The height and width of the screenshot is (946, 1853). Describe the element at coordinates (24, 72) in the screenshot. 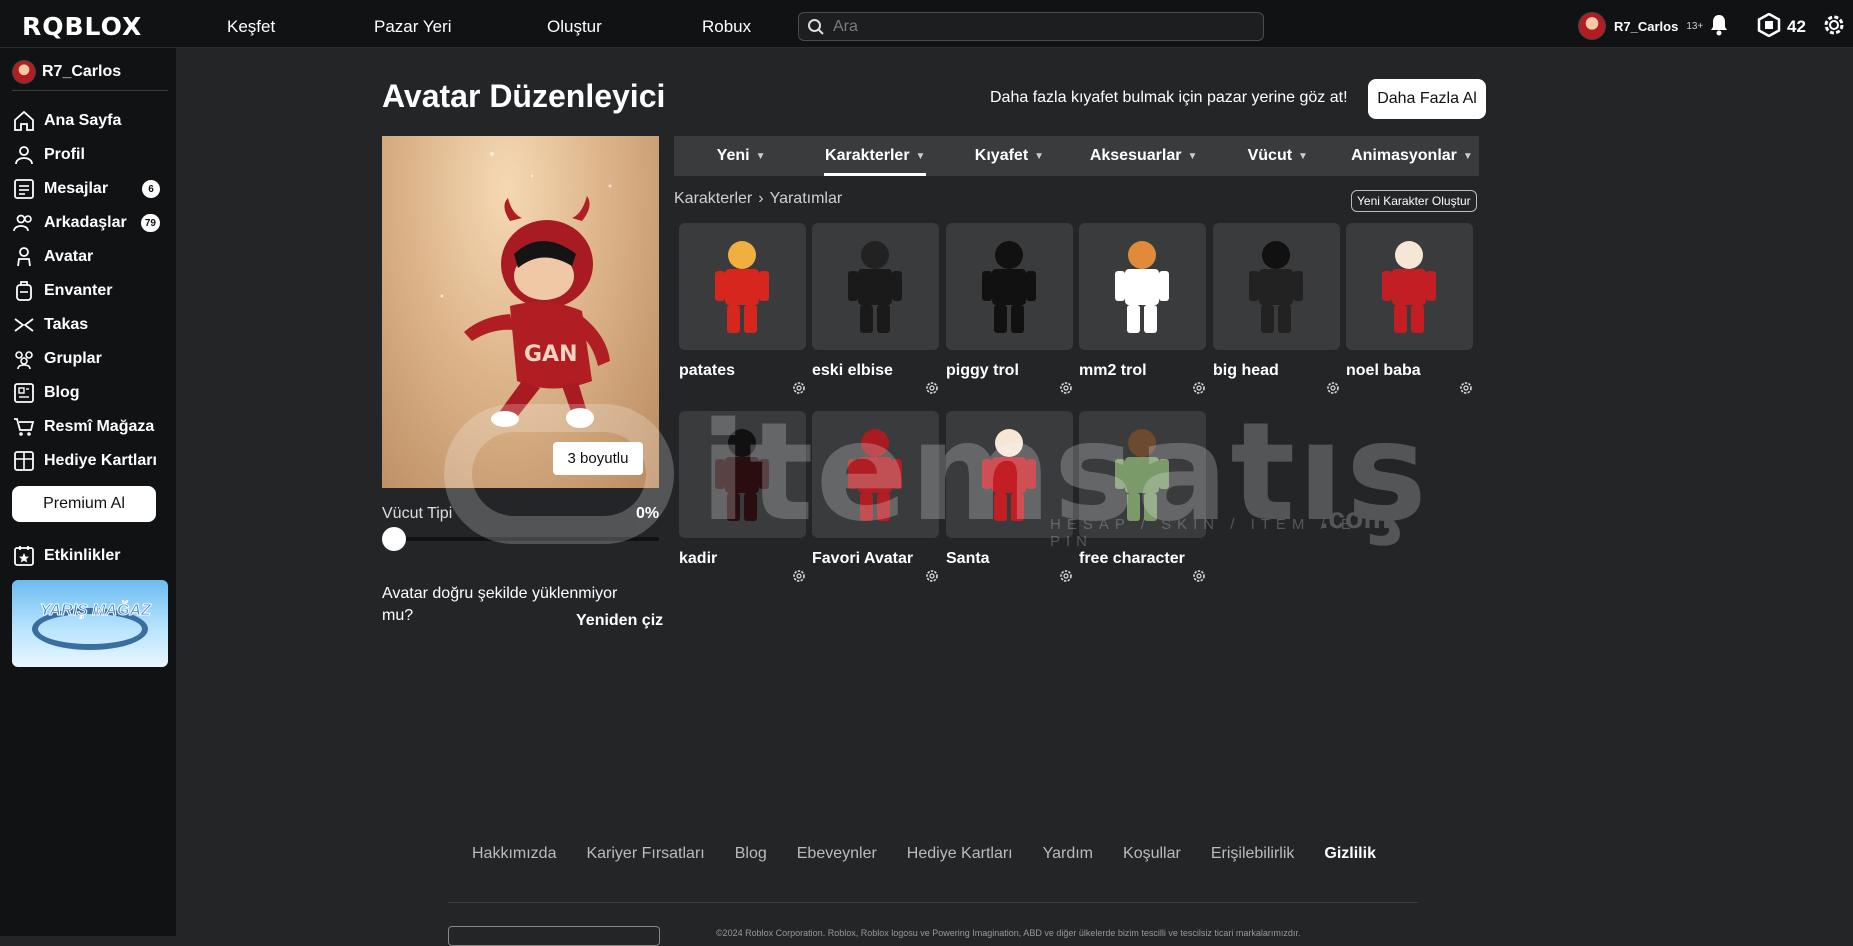

I see `avatar` at that location.